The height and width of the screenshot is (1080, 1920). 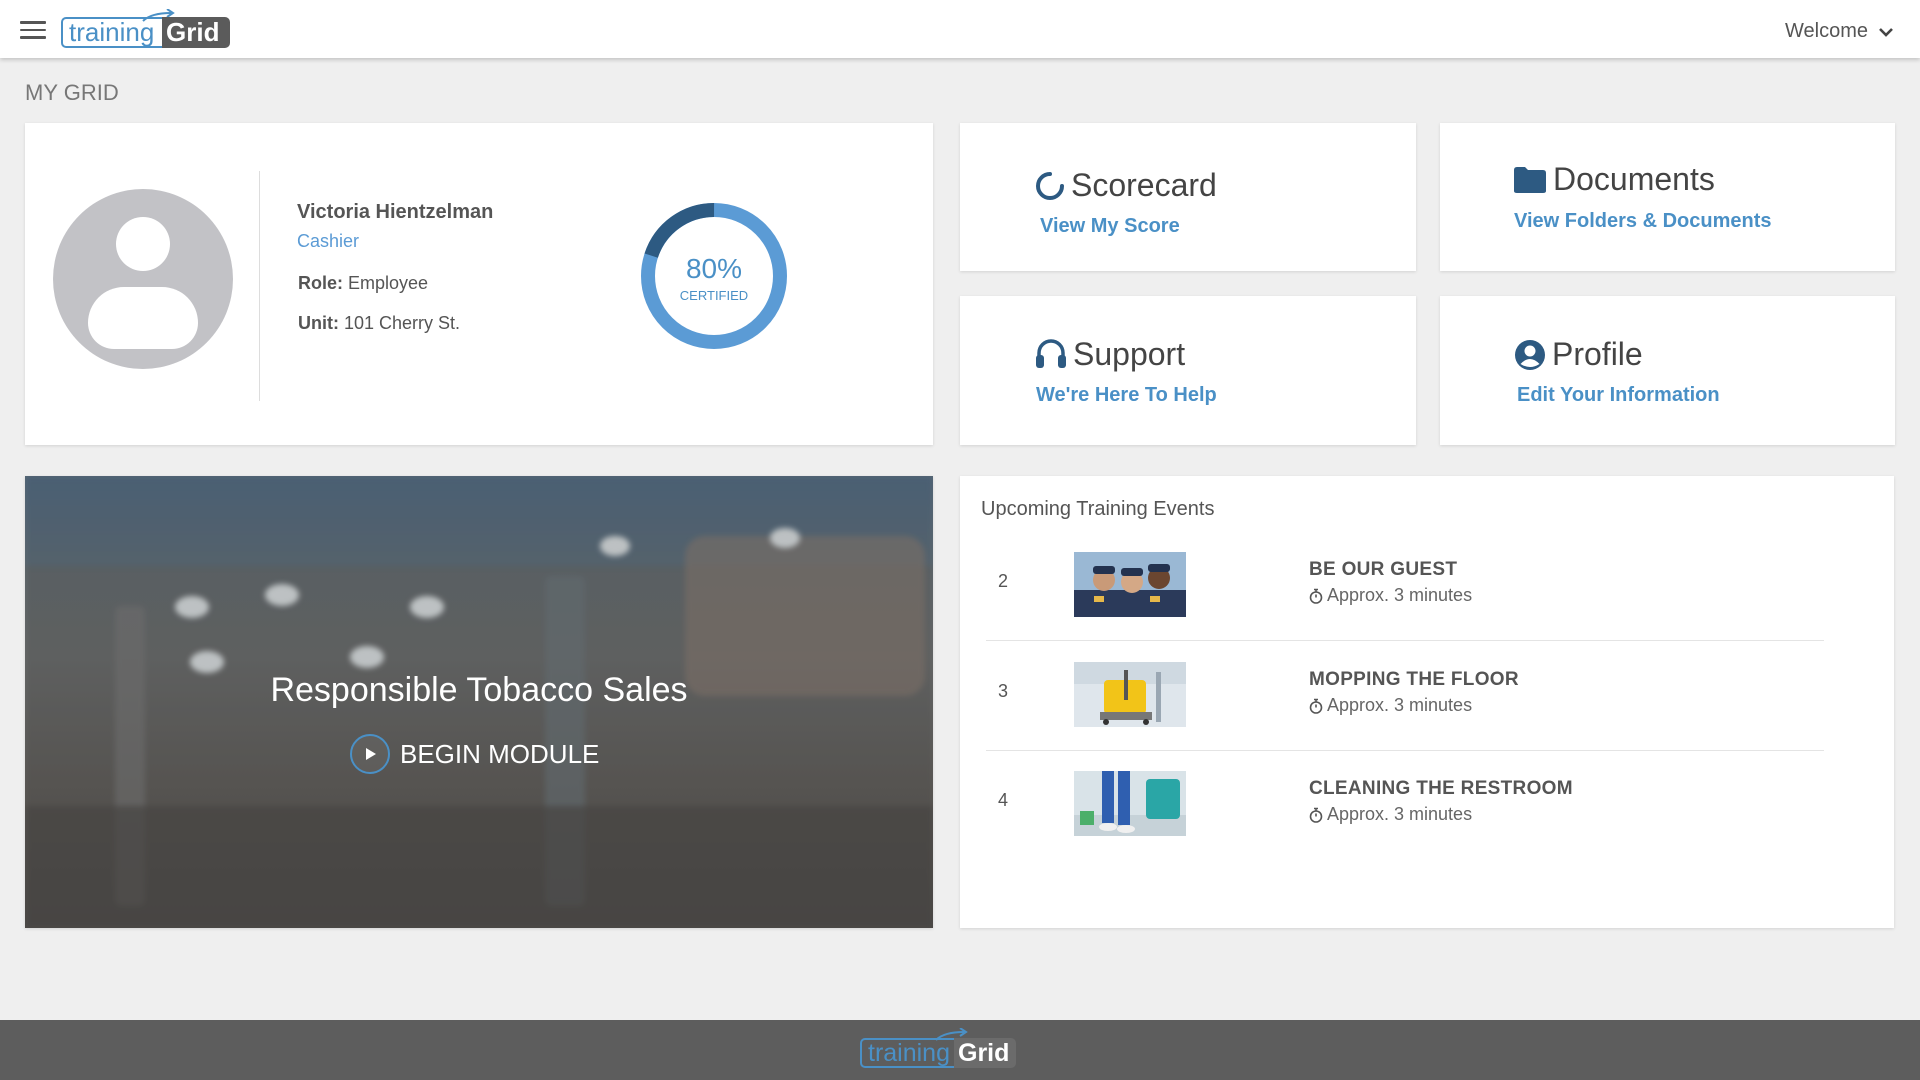 What do you see at coordinates (1051, 353) in the screenshot?
I see `headset-icon` at bounding box center [1051, 353].